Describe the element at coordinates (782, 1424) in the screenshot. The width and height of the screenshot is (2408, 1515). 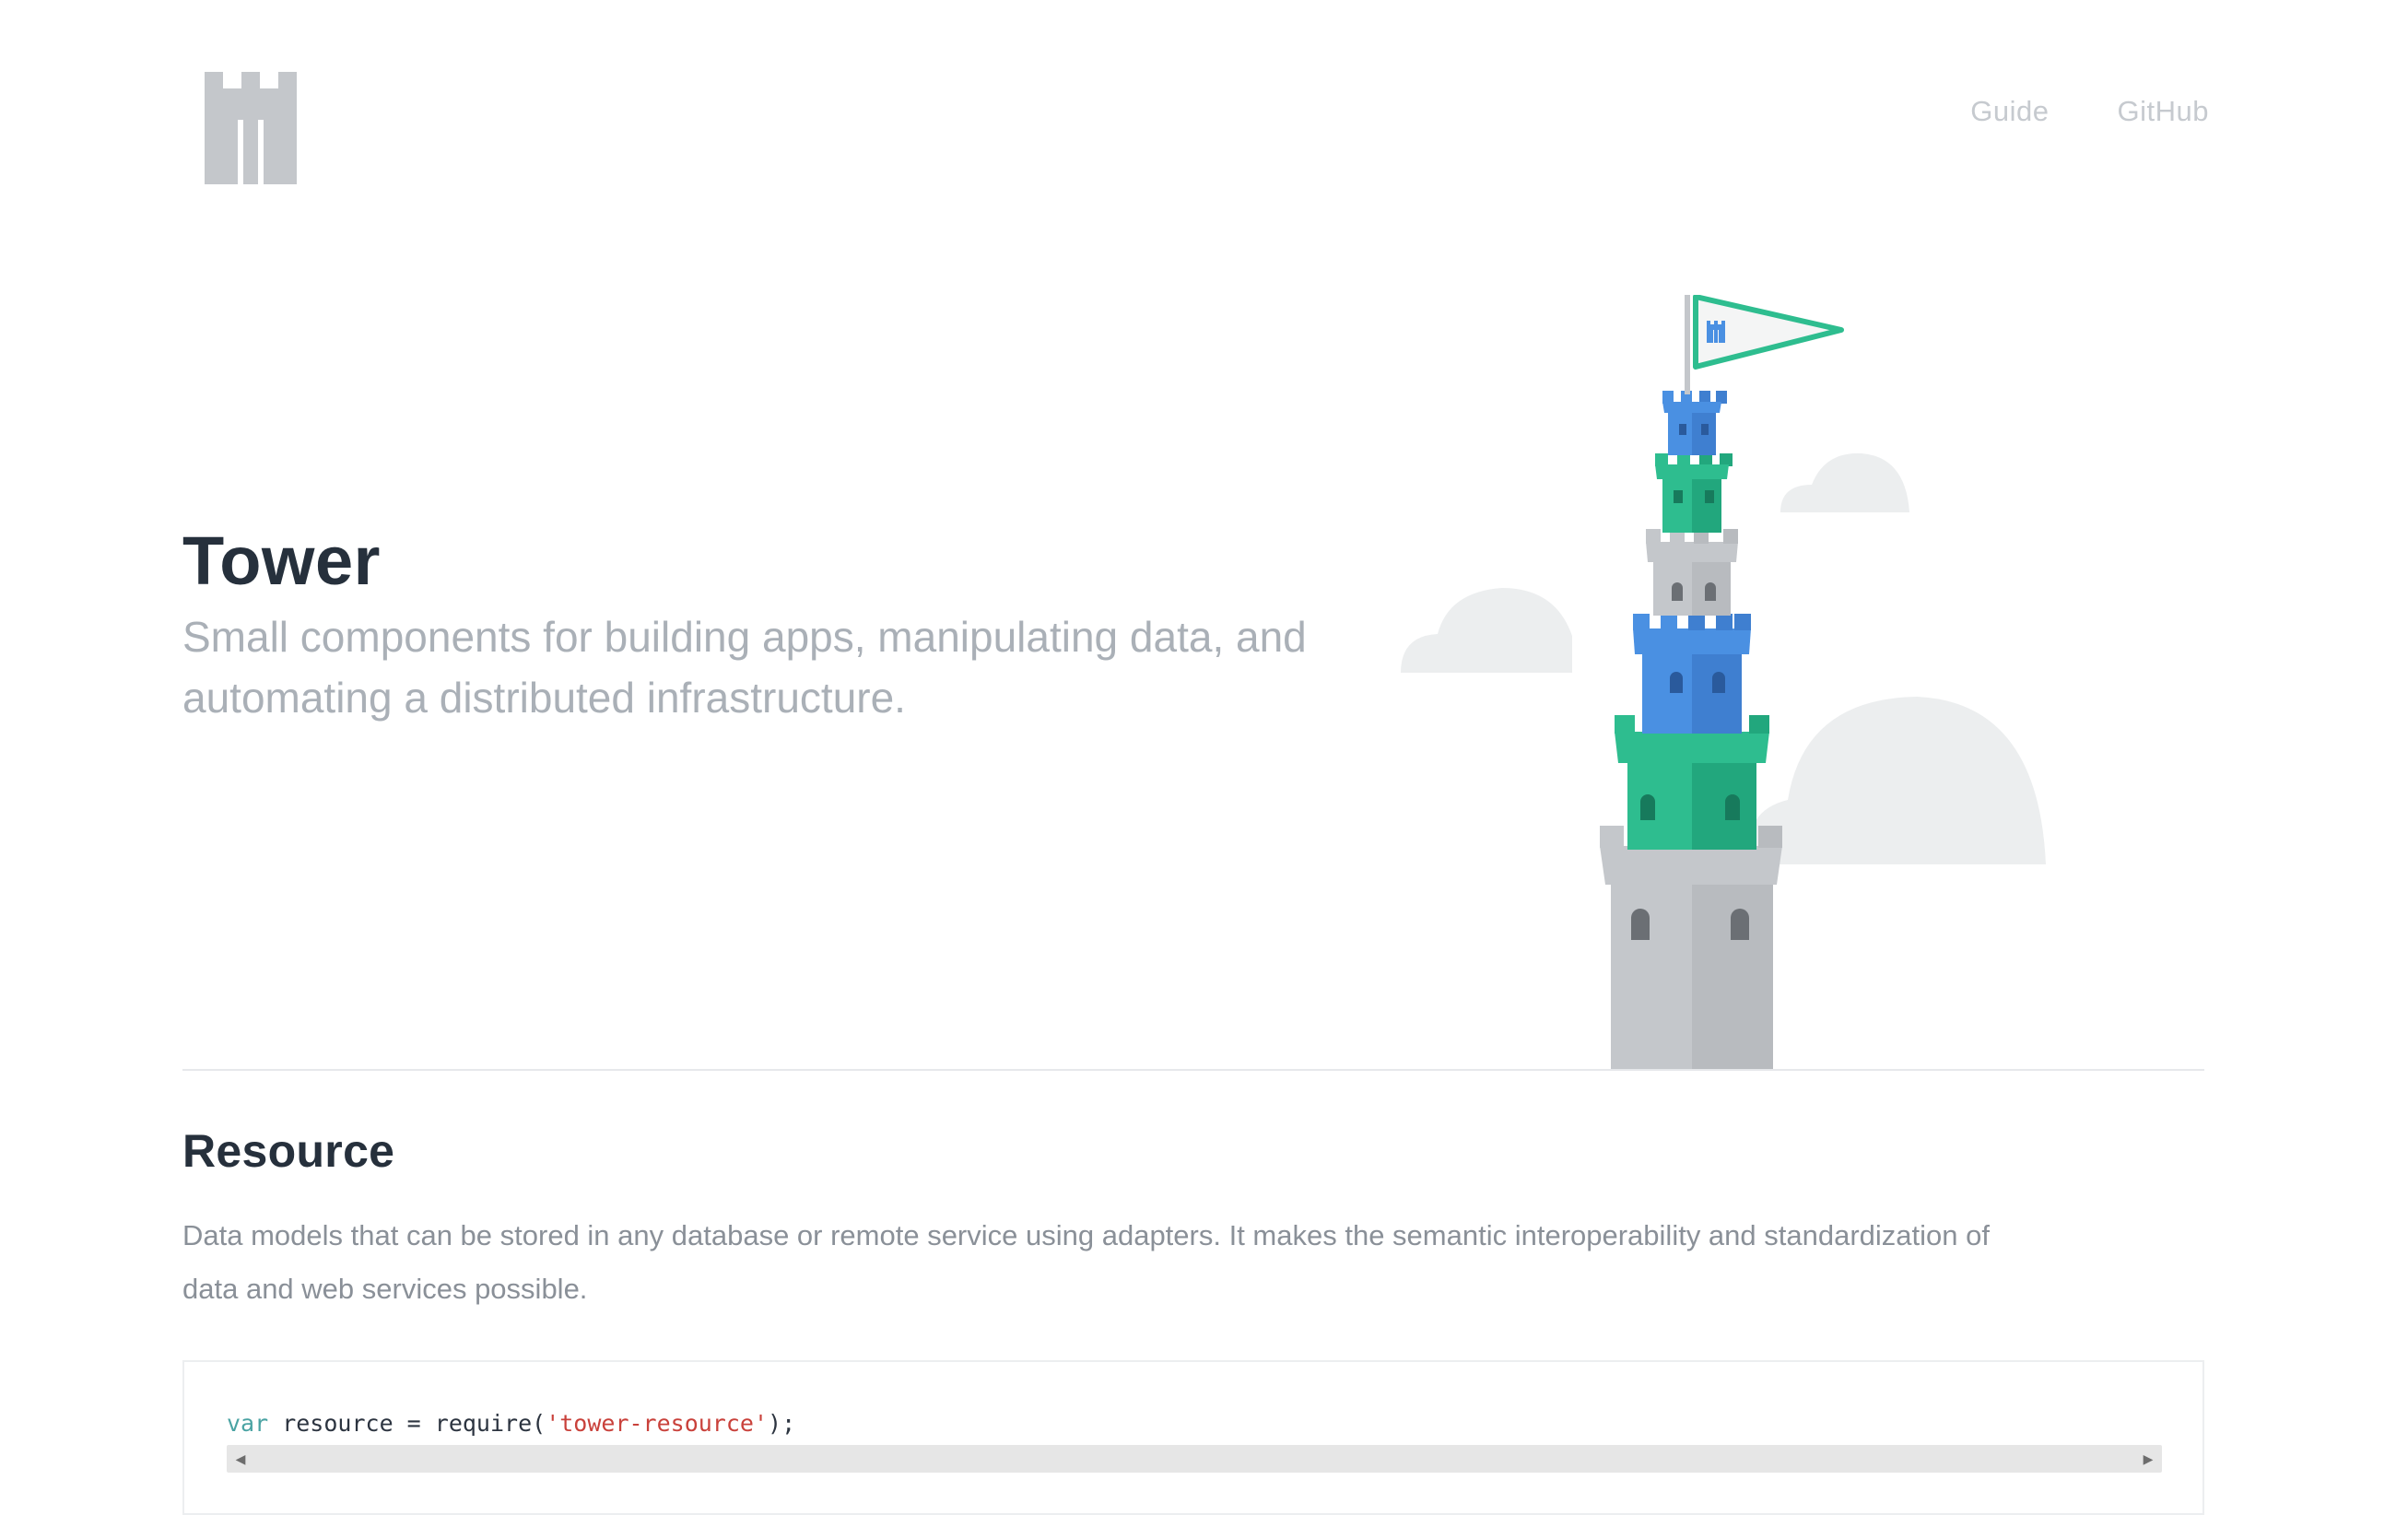
I see `code-text-after: );` at that location.